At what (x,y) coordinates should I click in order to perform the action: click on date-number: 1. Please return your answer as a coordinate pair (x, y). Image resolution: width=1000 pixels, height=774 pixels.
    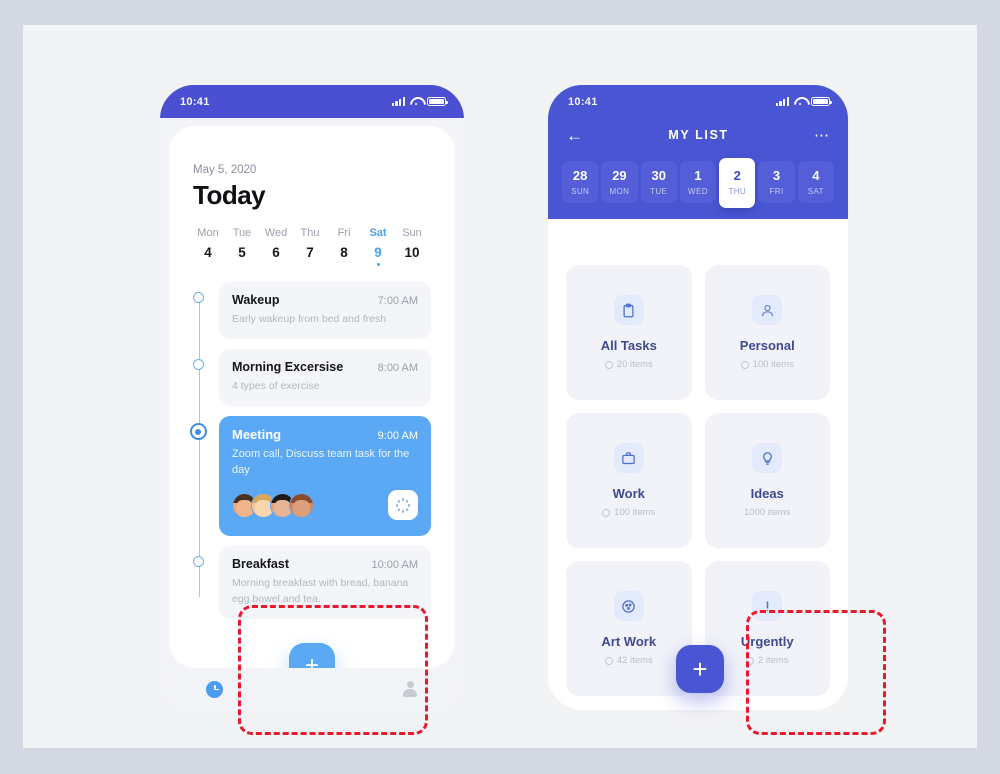
    Looking at the image, I should click on (698, 175).